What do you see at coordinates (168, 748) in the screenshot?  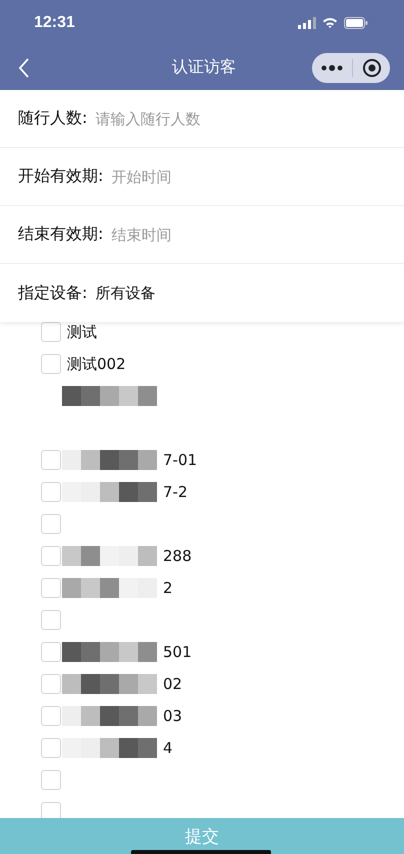 I see `device-name: 4` at bounding box center [168, 748].